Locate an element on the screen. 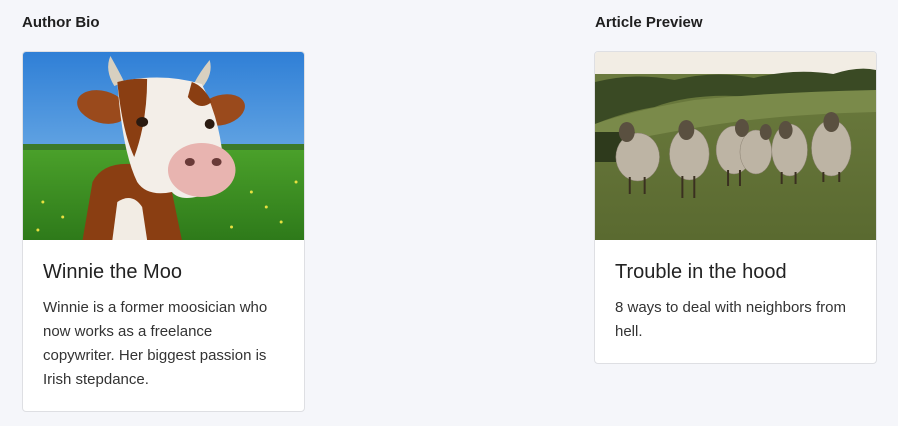 Image resolution: width=898 pixels, height=426 pixels. article-preview-heading: Article Preview is located at coordinates (649, 22).